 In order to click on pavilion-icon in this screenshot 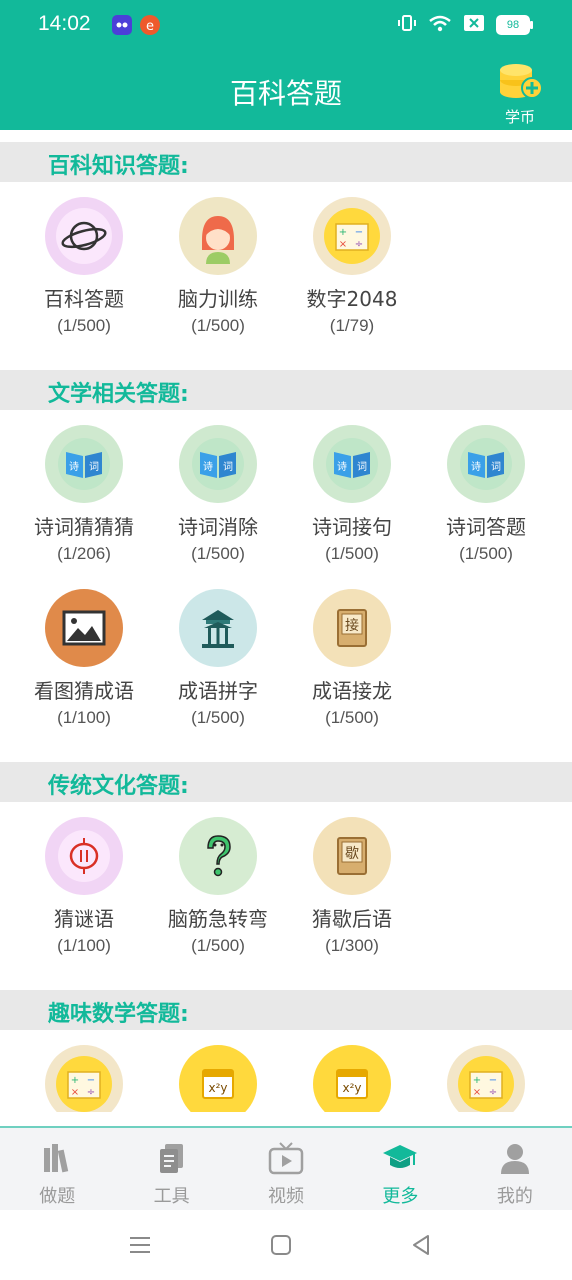, I will do `click(218, 628)`.